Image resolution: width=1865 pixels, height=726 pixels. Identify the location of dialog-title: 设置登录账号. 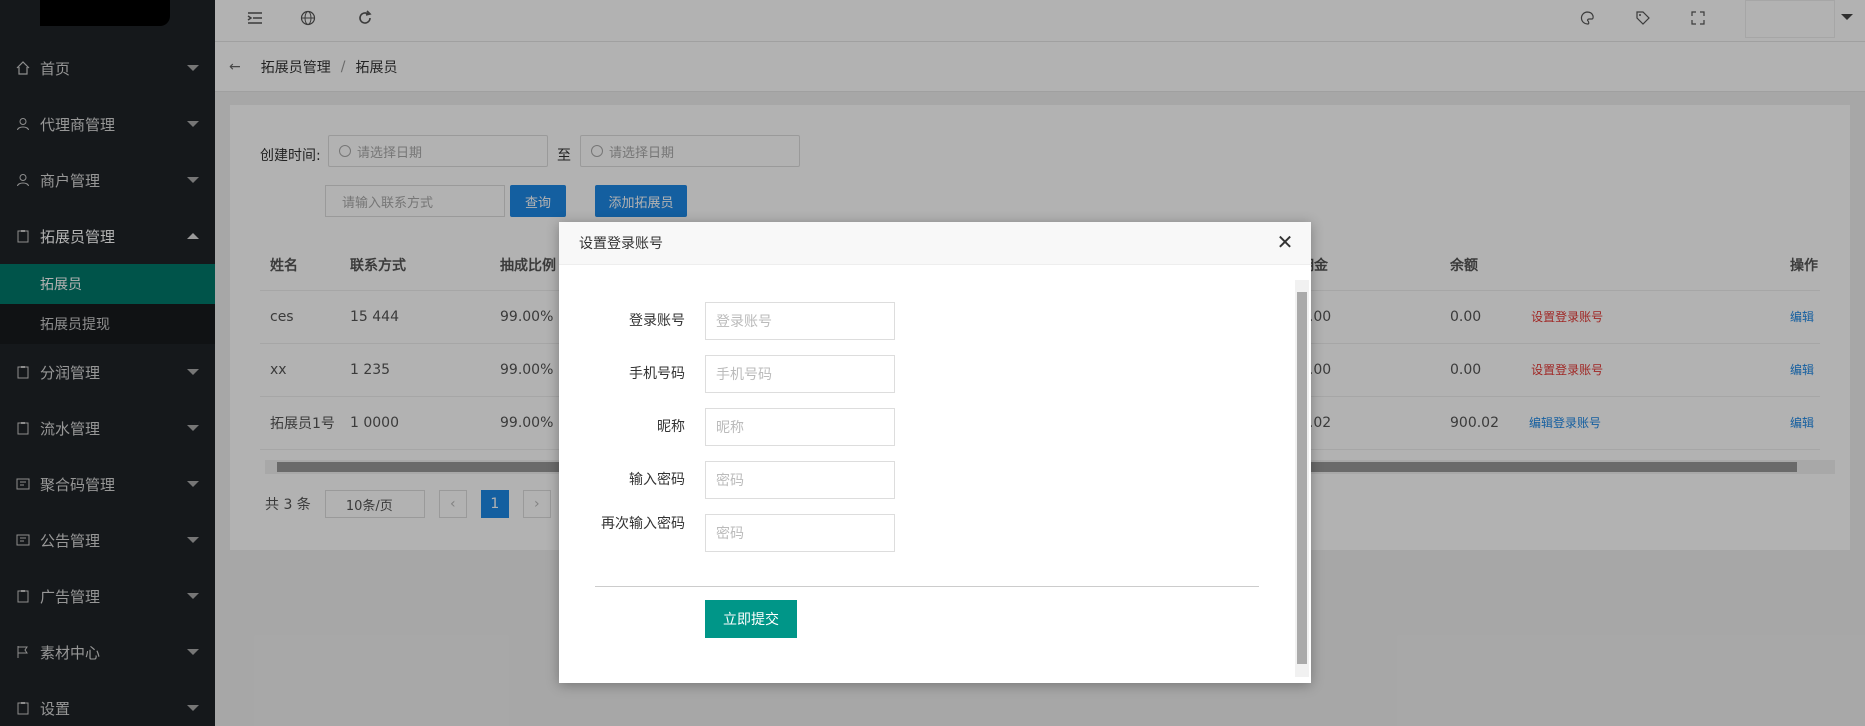
(621, 244).